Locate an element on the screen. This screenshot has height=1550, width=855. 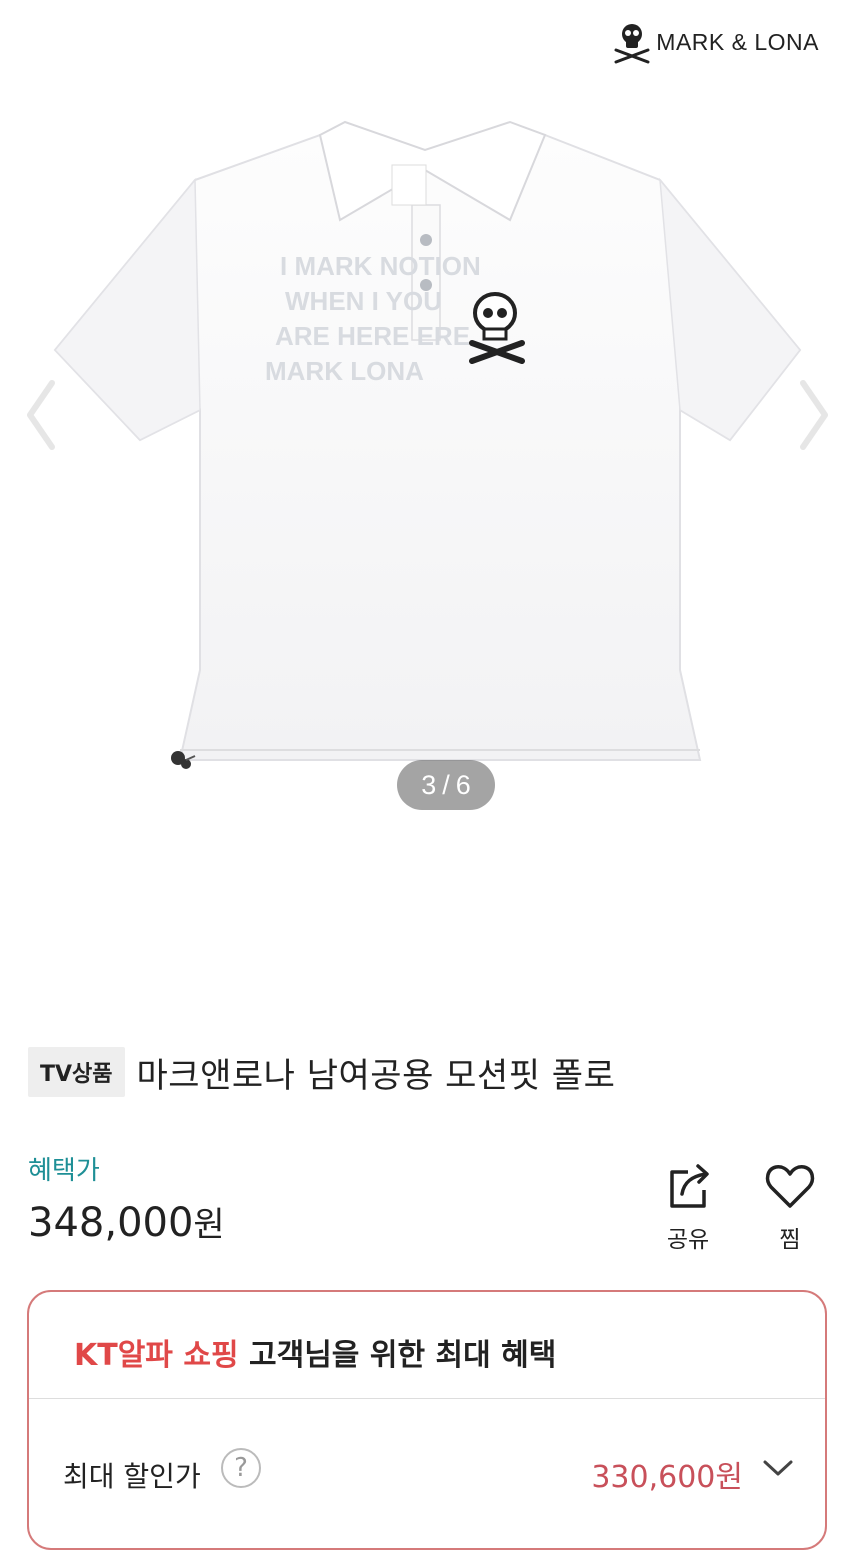
like-label: 찜 is located at coordinates (790, 1240).